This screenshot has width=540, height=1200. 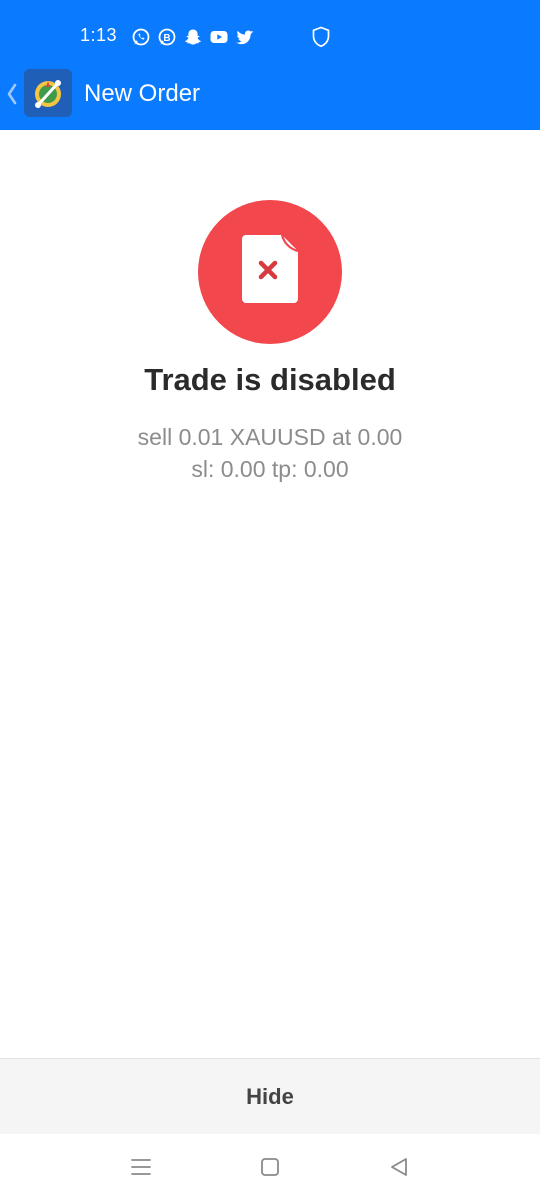 I want to click on svg-text: B, so click(x=166, y=38).